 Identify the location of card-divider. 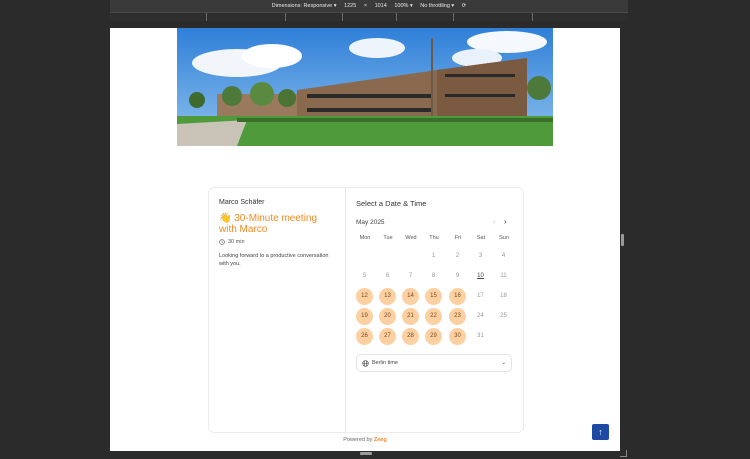
(345, 310).